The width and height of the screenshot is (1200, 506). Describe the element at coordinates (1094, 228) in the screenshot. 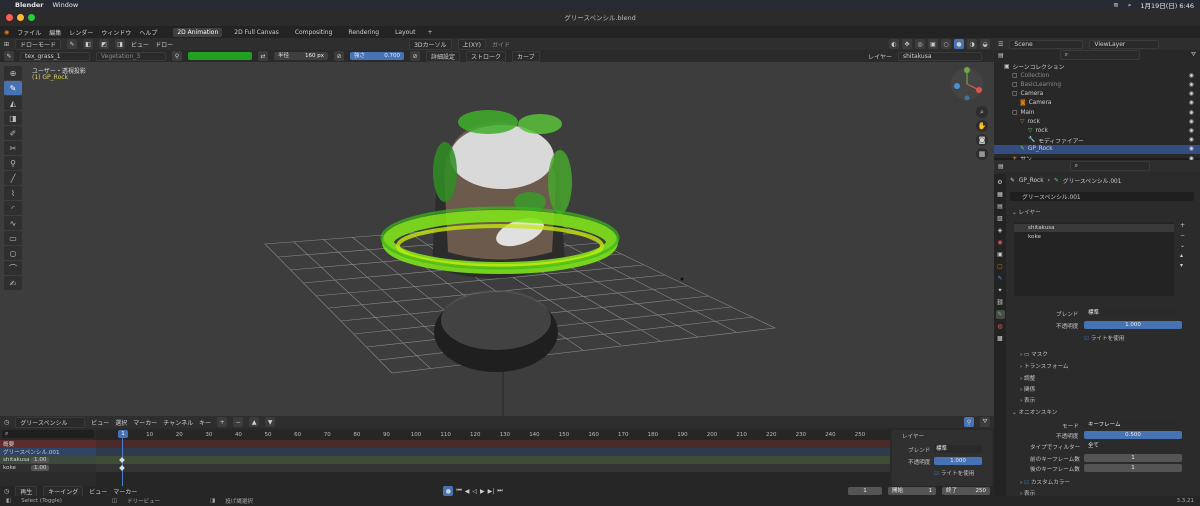

I see `layer-item-shitakusa: shitakusa` at that location.